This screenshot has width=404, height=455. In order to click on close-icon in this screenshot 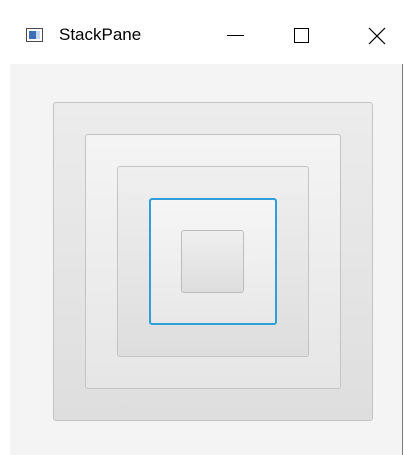, I will do `click(377, 36)`.